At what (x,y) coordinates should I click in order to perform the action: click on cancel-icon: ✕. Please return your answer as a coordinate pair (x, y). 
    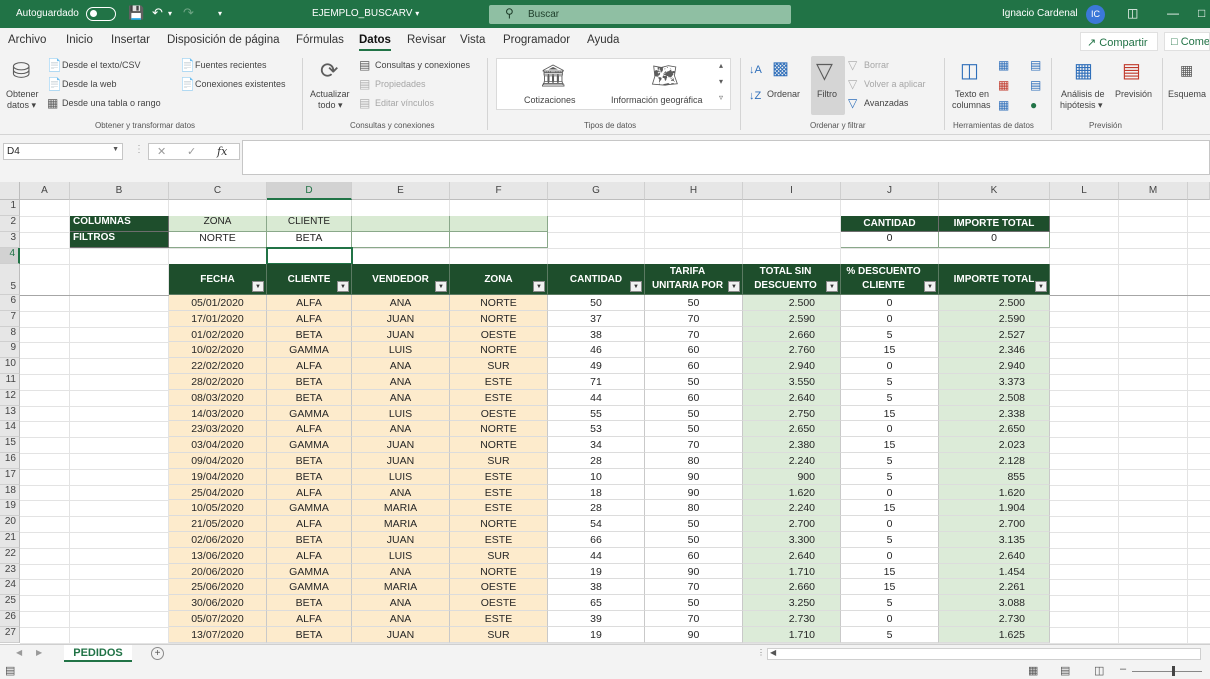
    Looking at the image, I should click on (161, 151).